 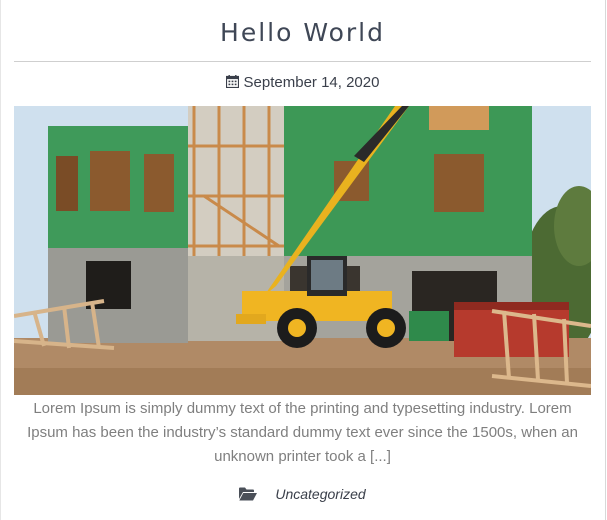 What do you see at coordinates (302, 61) in the screenshot?
I see `title-divider` at bounding box center [302, 61].